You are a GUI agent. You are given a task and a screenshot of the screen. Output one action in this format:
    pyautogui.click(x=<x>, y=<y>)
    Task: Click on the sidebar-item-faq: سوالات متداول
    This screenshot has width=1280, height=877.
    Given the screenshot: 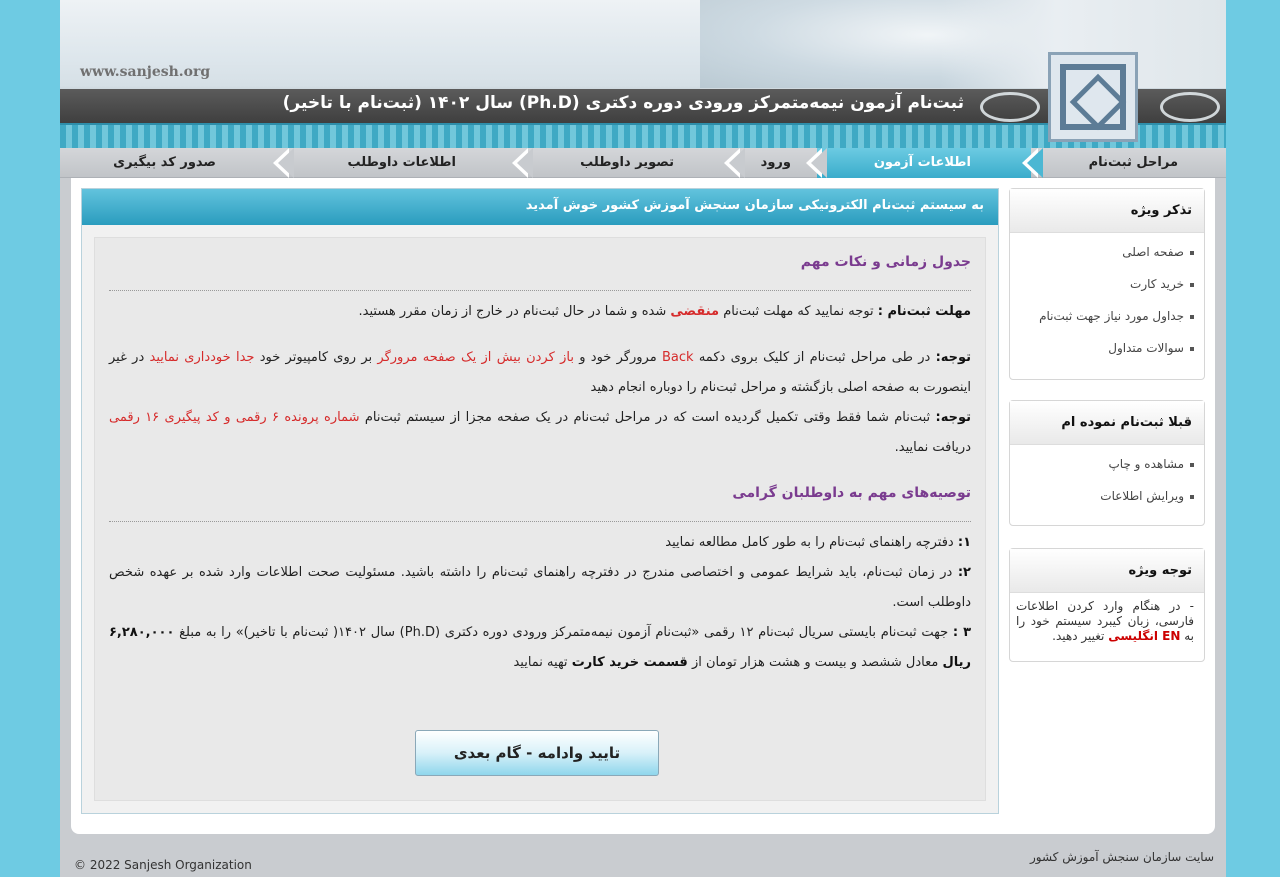 What is the action you would take?
    pyautogui.click(x=1105, y=353)
    